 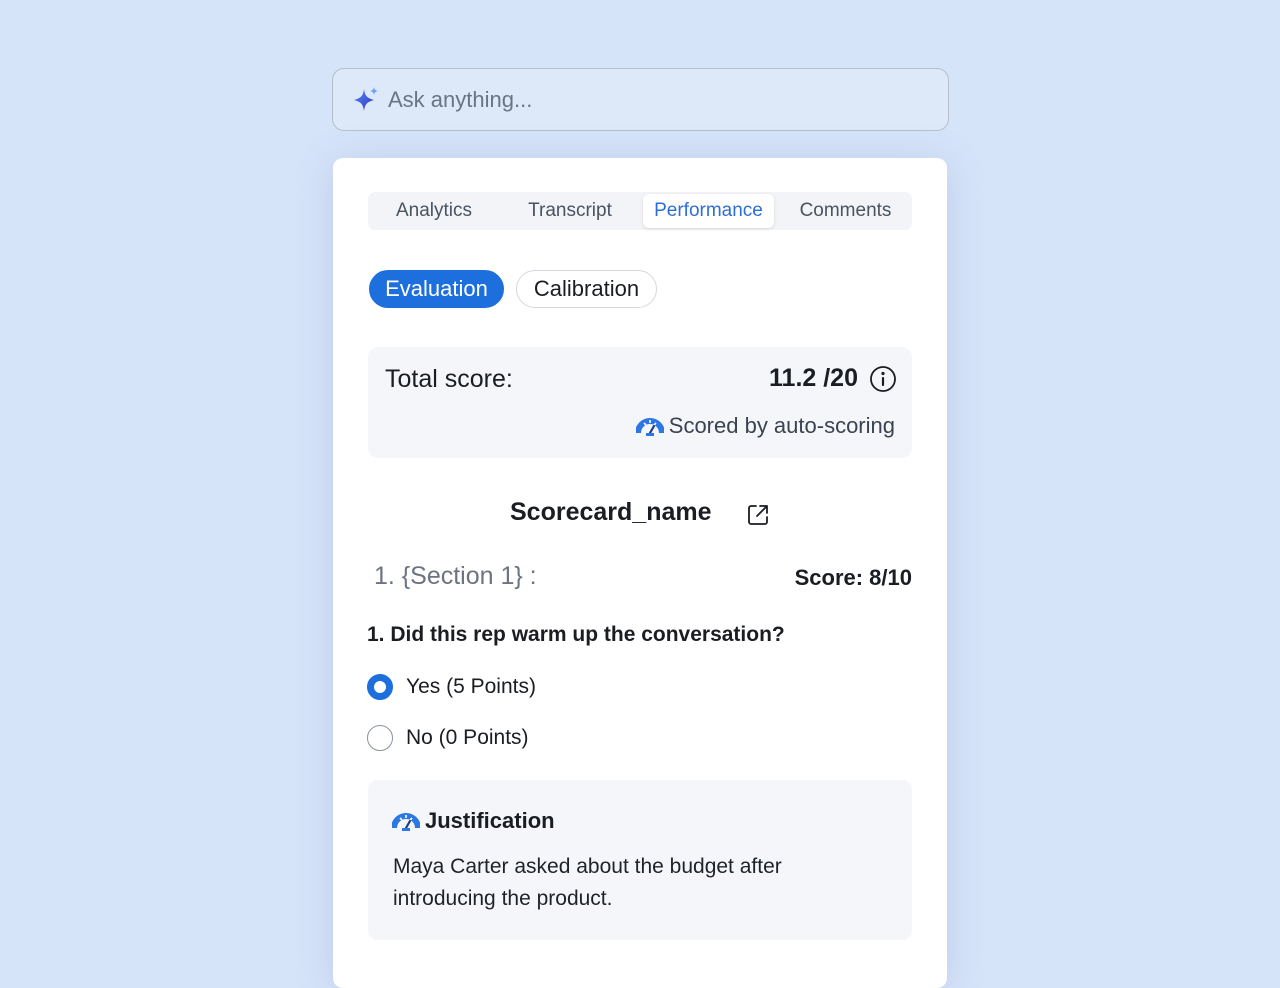 I want to click on ask-anything-search-bar, so click(x=640, y=99).